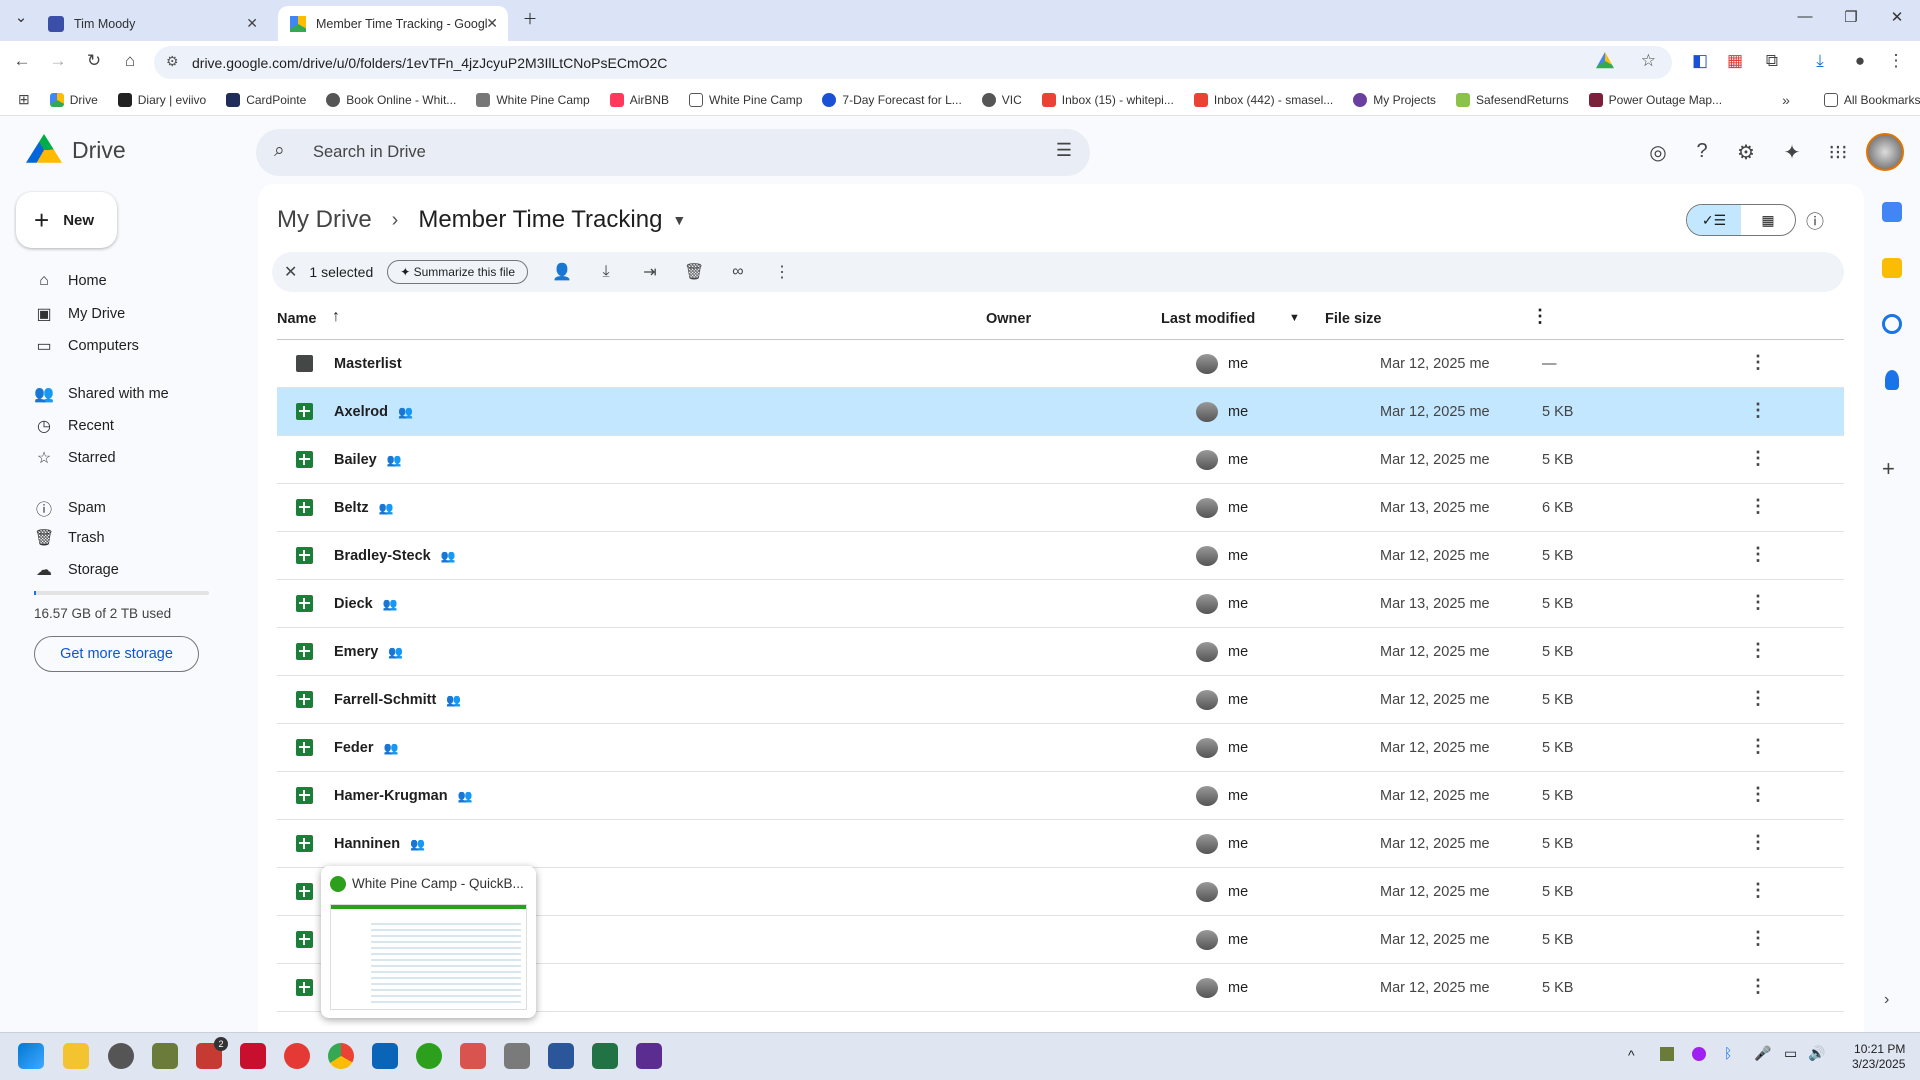 This screenshot has height=1080, width=1920. I want to click on table-row: Feder 👥 me Mar 12, 2025 me 5 KB ⋮, so click(1060, 748).